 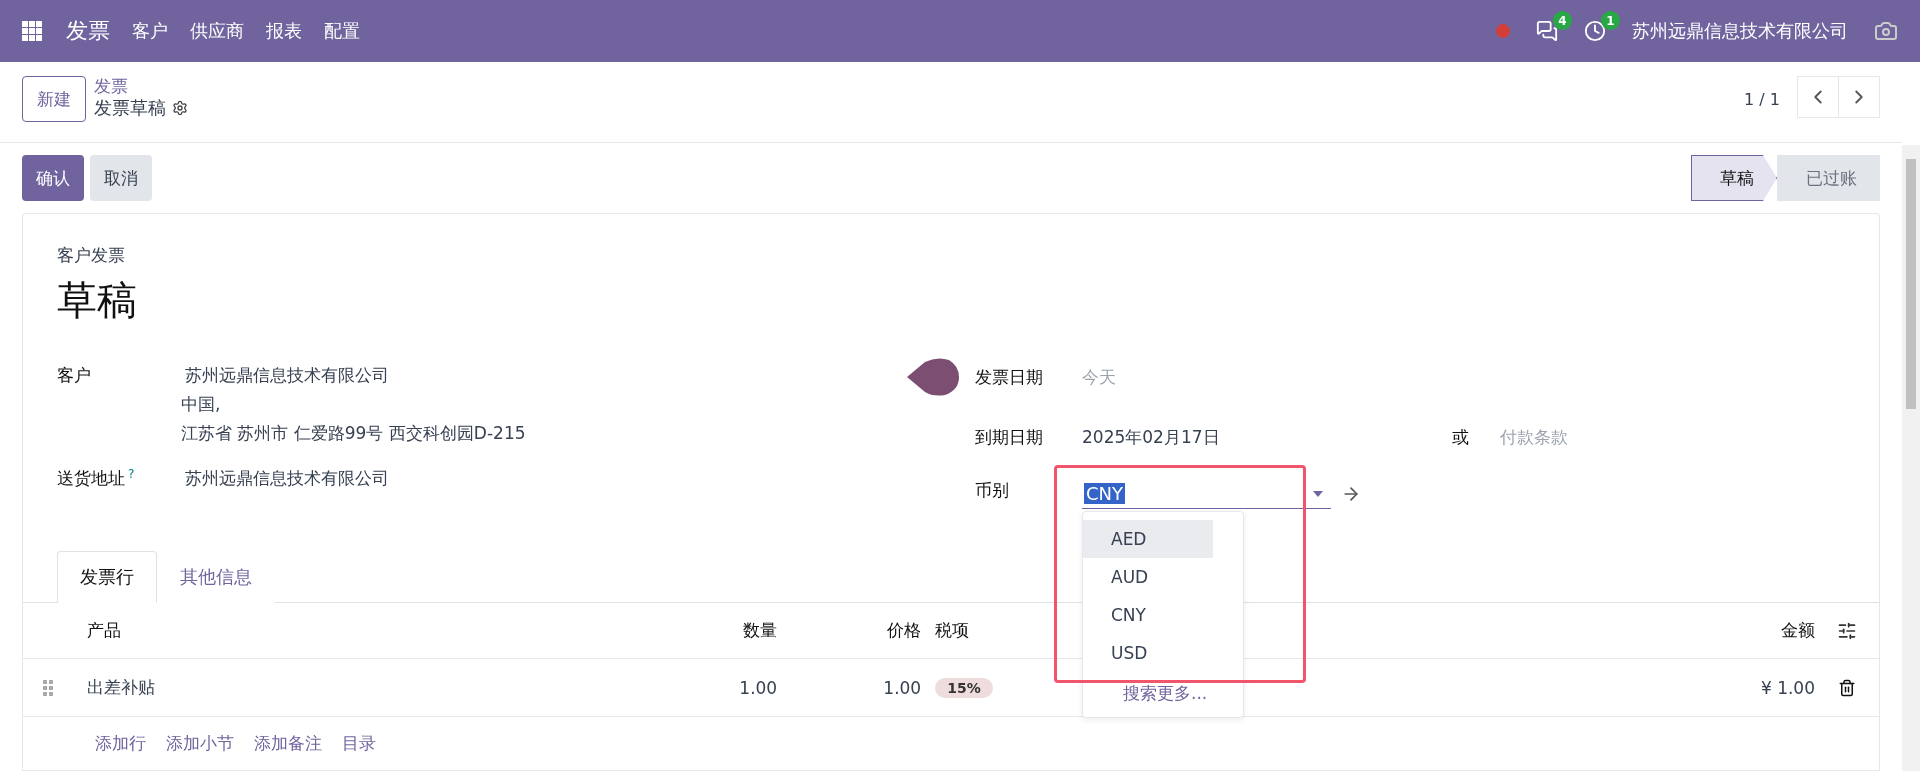 What do you see at coordinates (760, 630) in the screenshot?
I see `column-header: 数量` at bounding box center [760, 630].